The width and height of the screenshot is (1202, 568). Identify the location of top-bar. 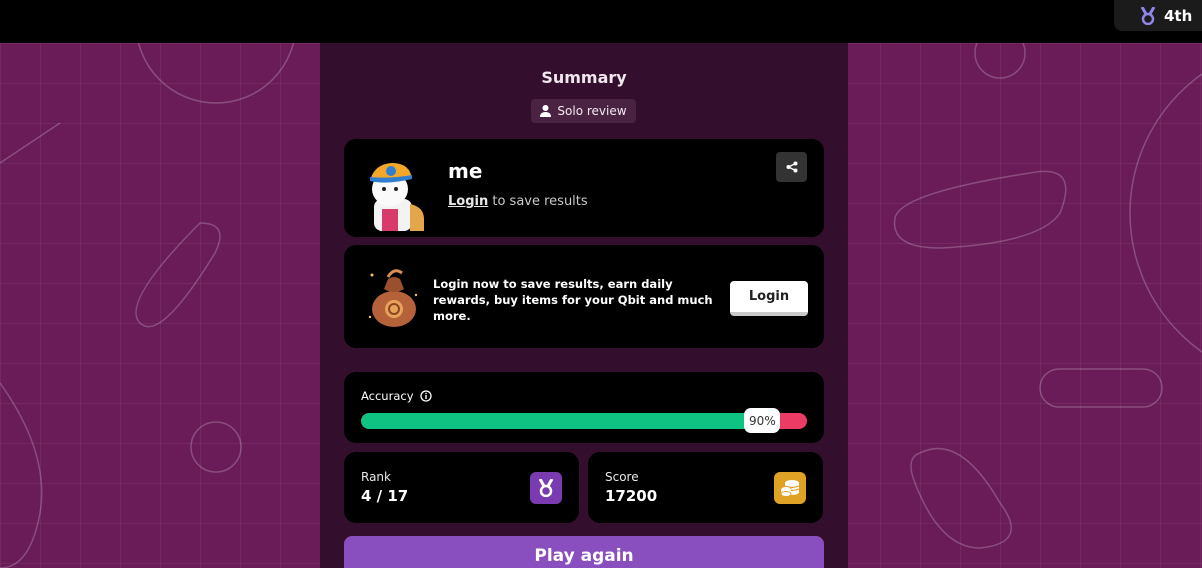
(601, 21).